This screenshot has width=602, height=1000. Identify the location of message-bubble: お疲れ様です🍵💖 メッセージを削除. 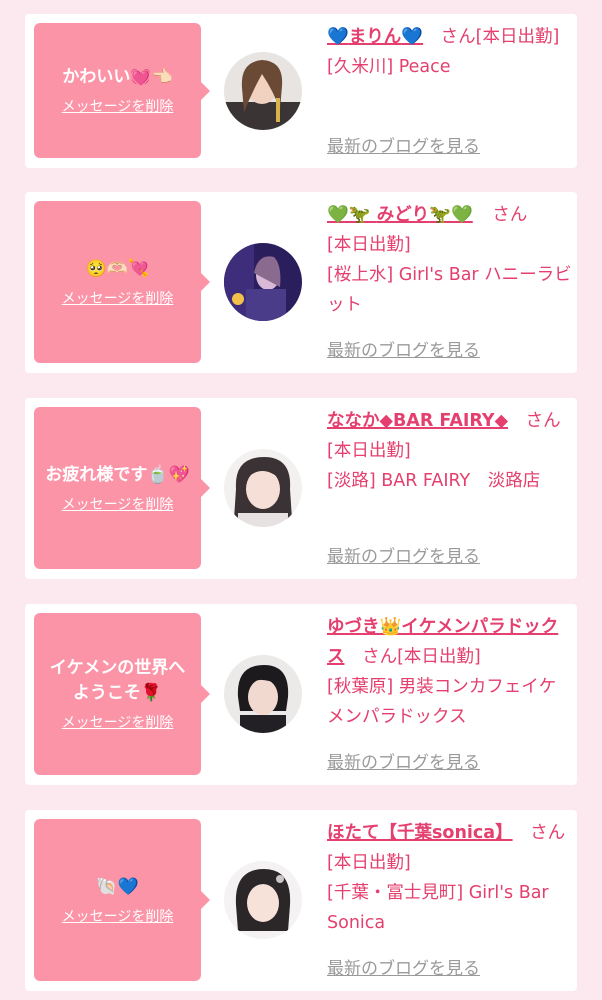
(122, 488).